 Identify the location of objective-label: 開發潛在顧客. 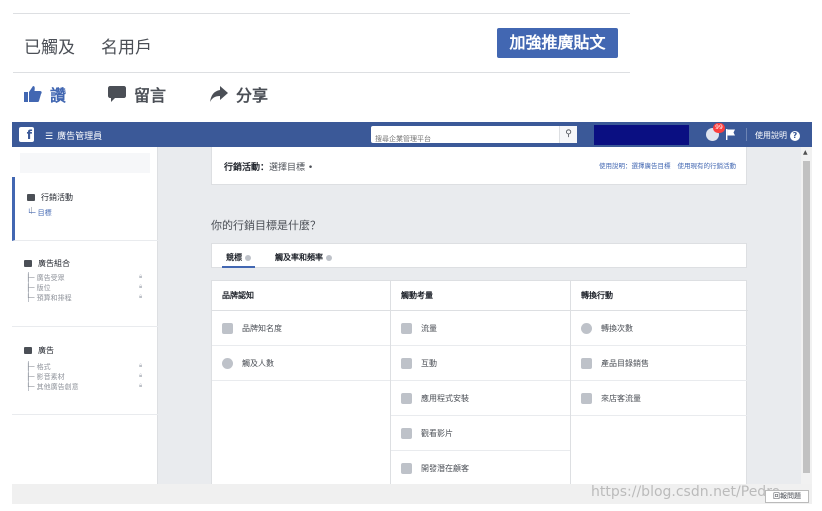
(445, 468).